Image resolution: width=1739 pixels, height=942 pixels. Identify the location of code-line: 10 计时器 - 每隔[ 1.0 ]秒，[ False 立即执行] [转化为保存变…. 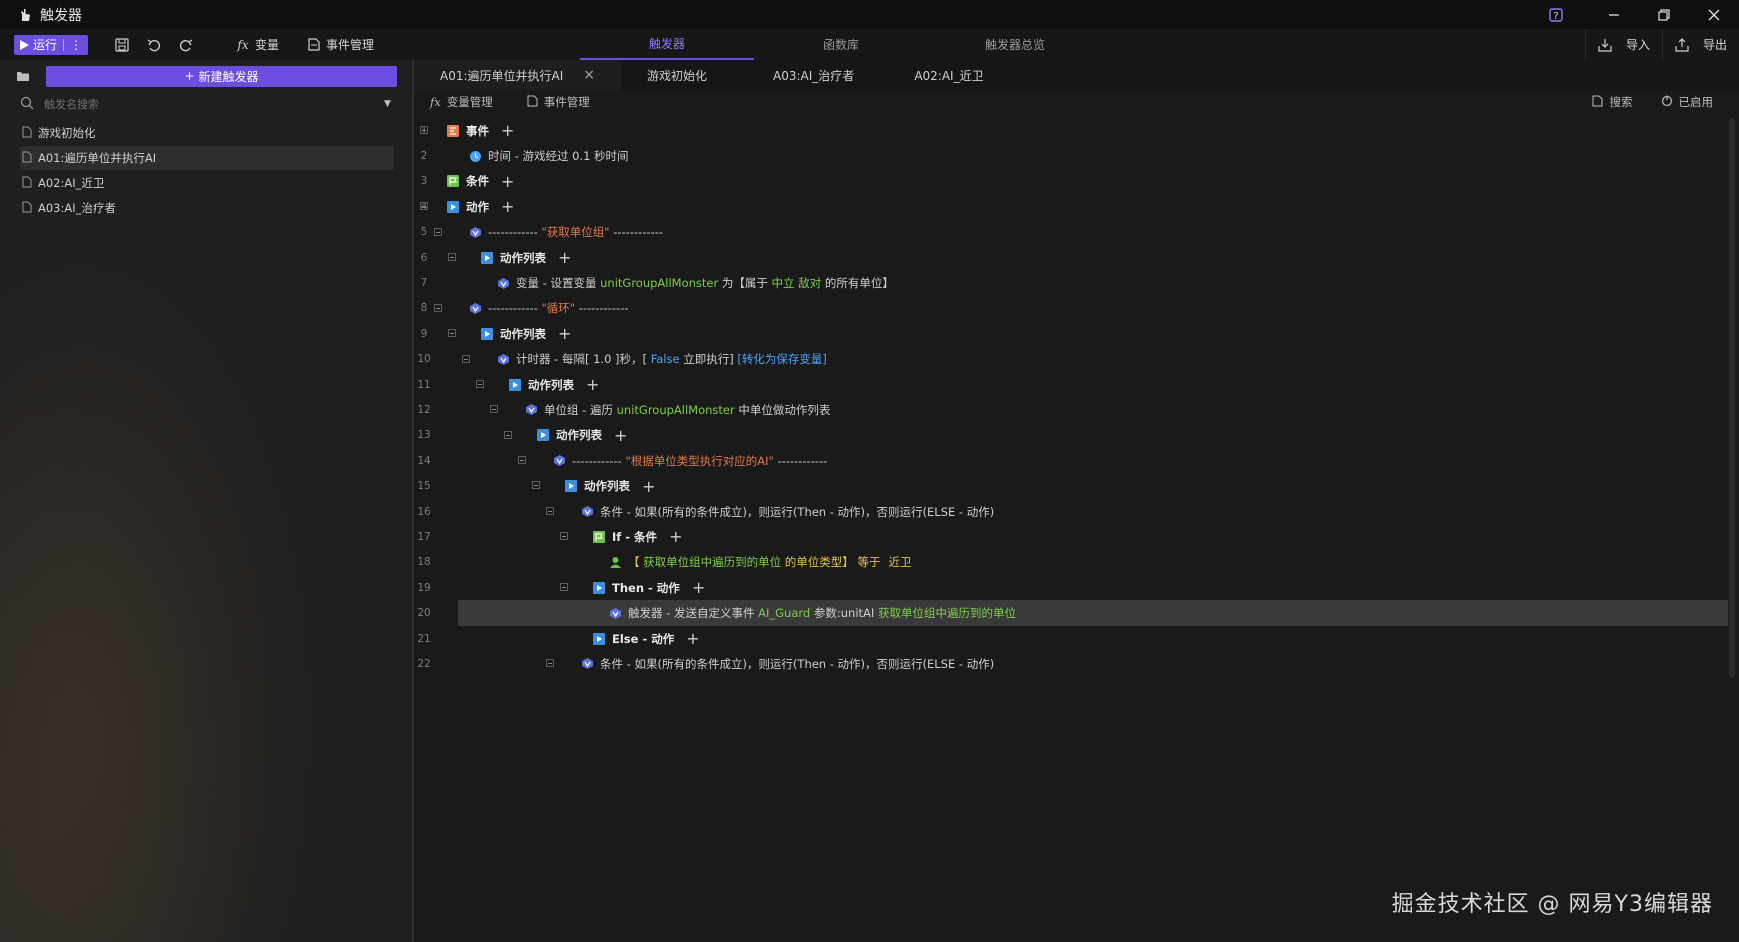
(1076, 359).